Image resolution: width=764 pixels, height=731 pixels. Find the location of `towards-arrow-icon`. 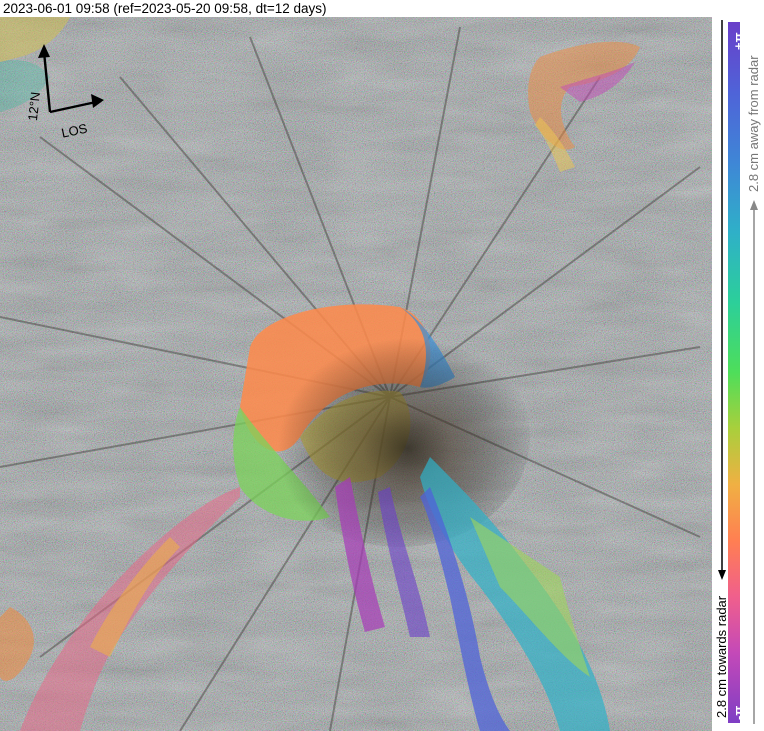

towards-arrow-icon is located at coordinates (722, 300).